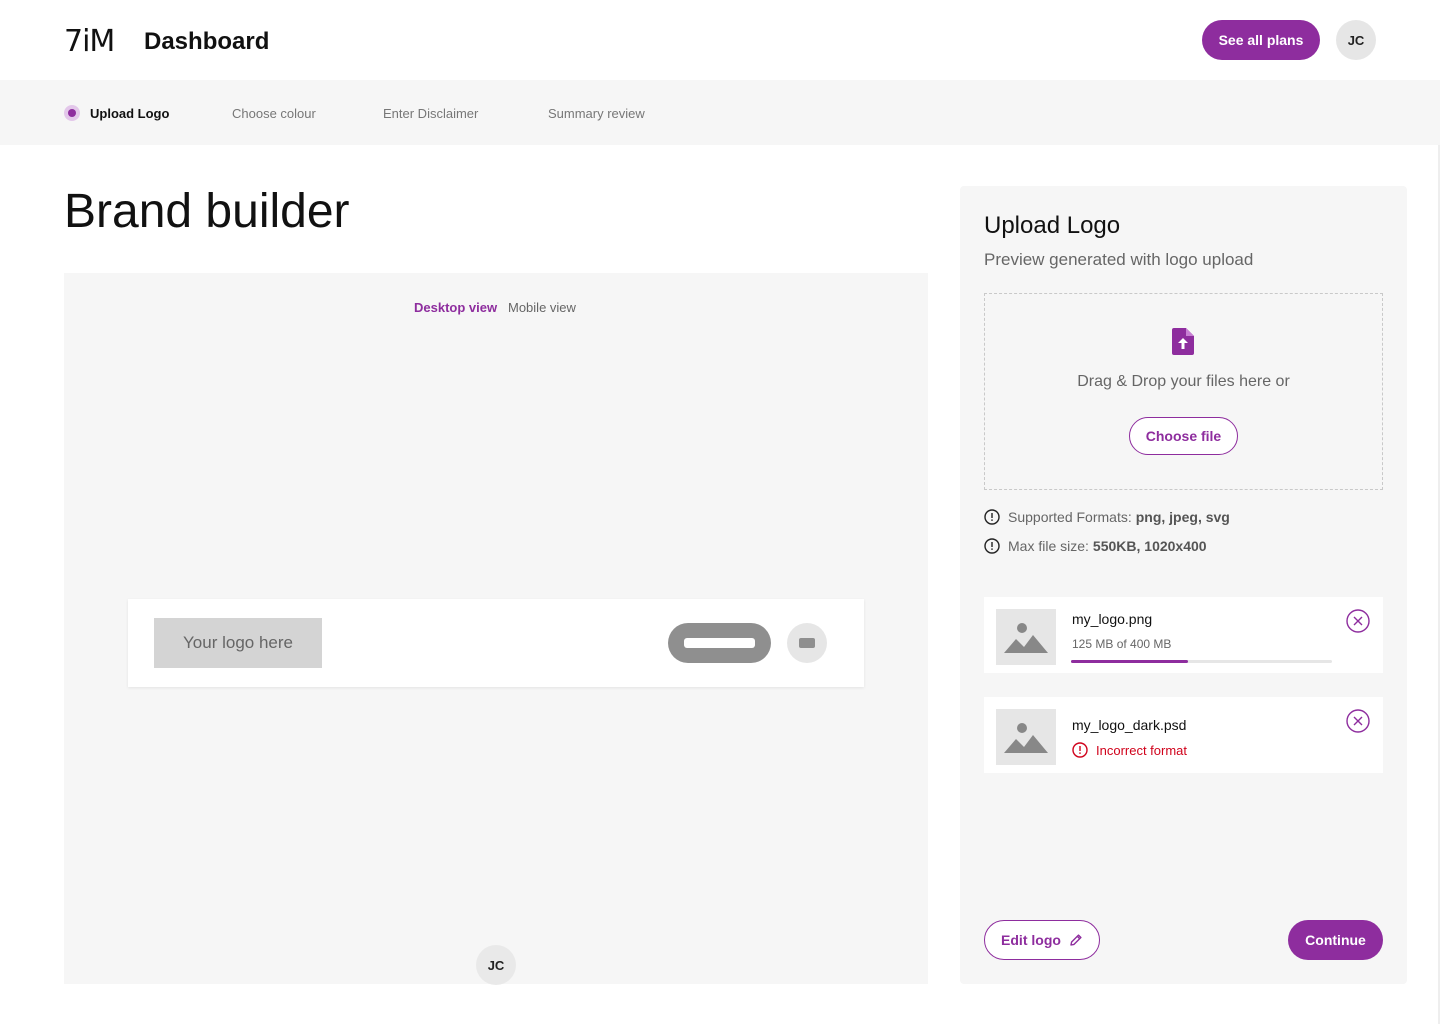 This screenshot has height=1024, width=1440. What do you see at coordinates (807, 643) in the screenshot?
I see `mock-avatar-placeholder` at bounding box center [807, 643].